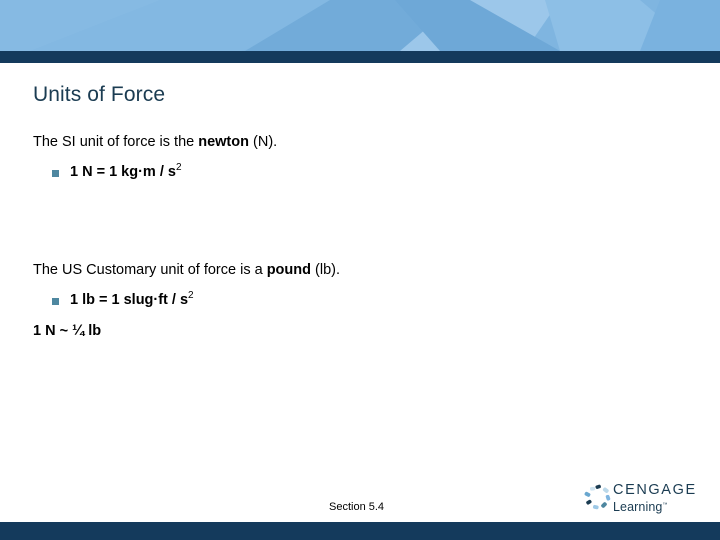 This screenshot has width=720, height=540. I want to click on footer-navy-bar, so click(360, 531).